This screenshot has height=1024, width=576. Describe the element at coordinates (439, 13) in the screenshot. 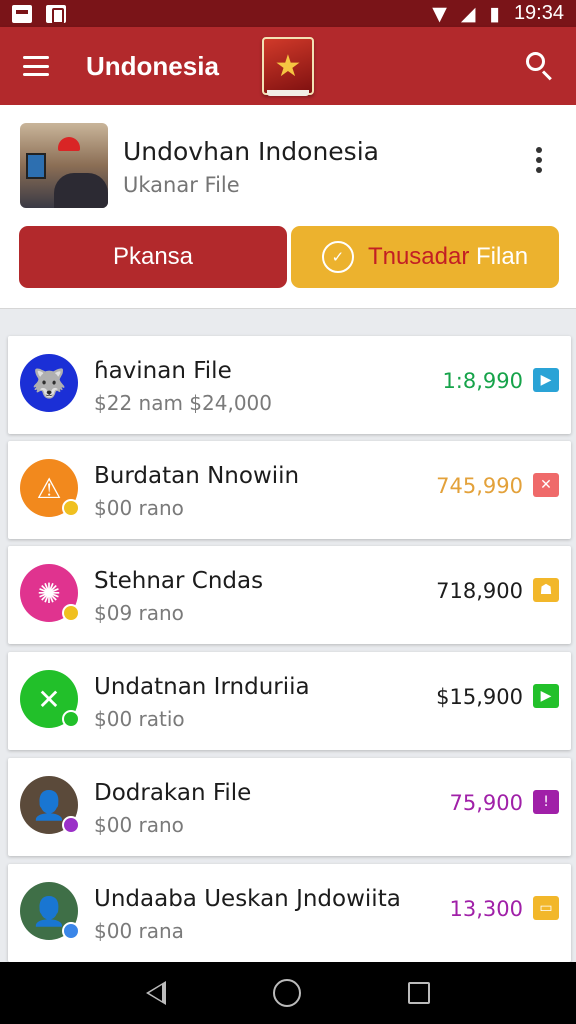

I see `wifi-icon: ▼` at that location.